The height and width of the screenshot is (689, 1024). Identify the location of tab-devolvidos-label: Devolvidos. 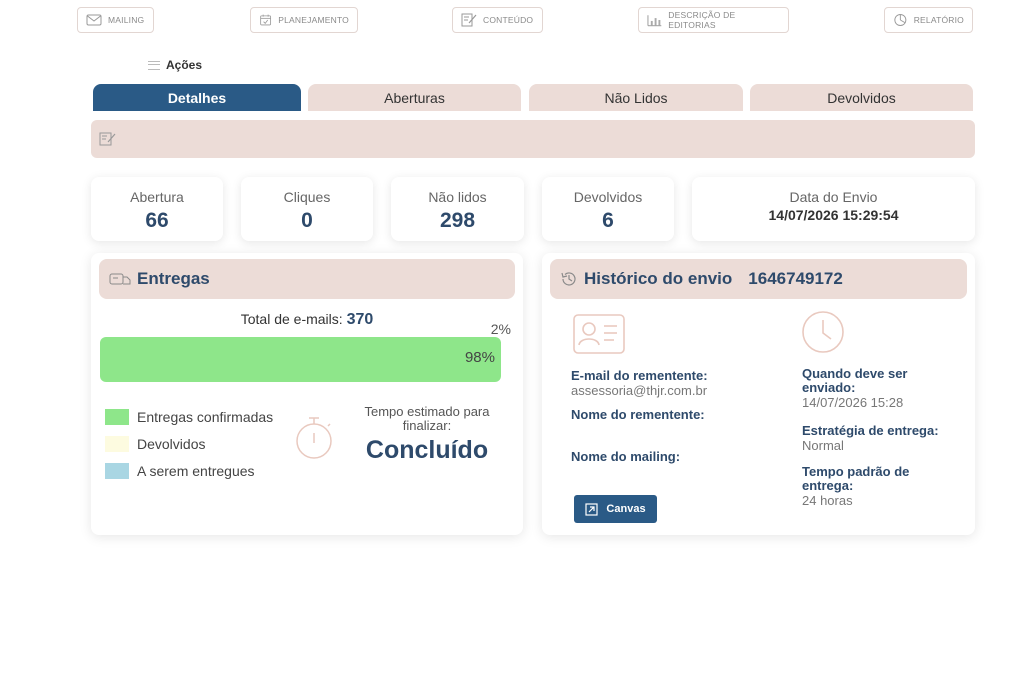
(861, 97).